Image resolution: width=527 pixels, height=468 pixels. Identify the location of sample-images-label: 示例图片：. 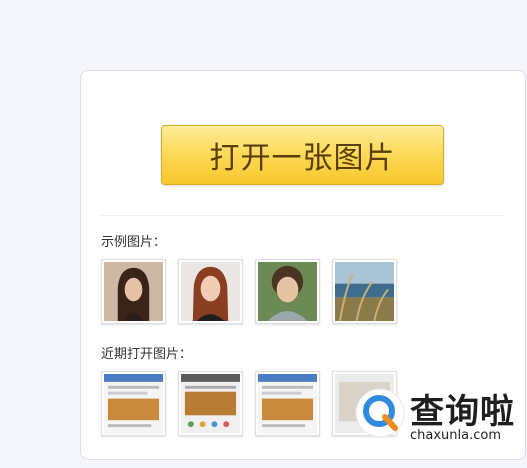
(134, 242).